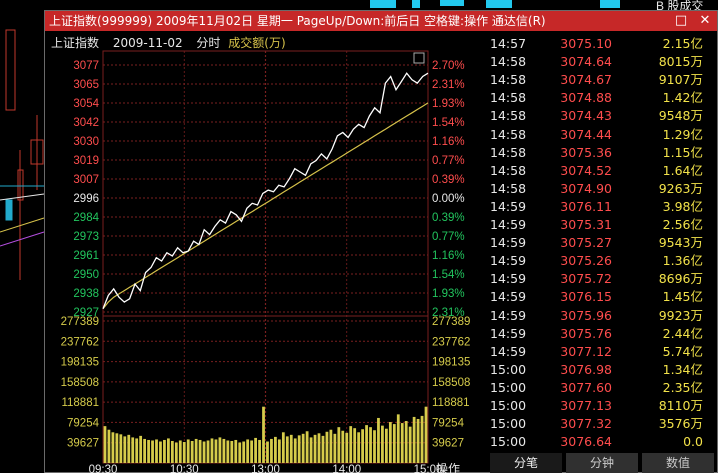 The height and width of the screenshot is (473, 718). Describe the element at coordinates (419, 58) in the screenshot. I see `chart-option-icon` at that location.